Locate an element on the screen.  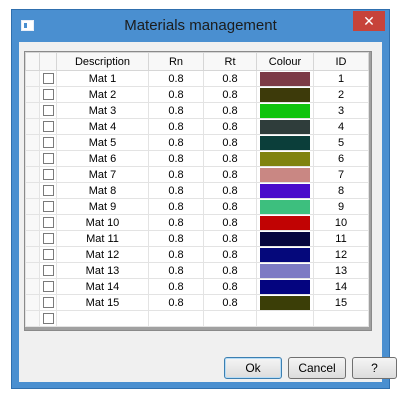
id-cell: 15 is located at coordinates (341, 302).